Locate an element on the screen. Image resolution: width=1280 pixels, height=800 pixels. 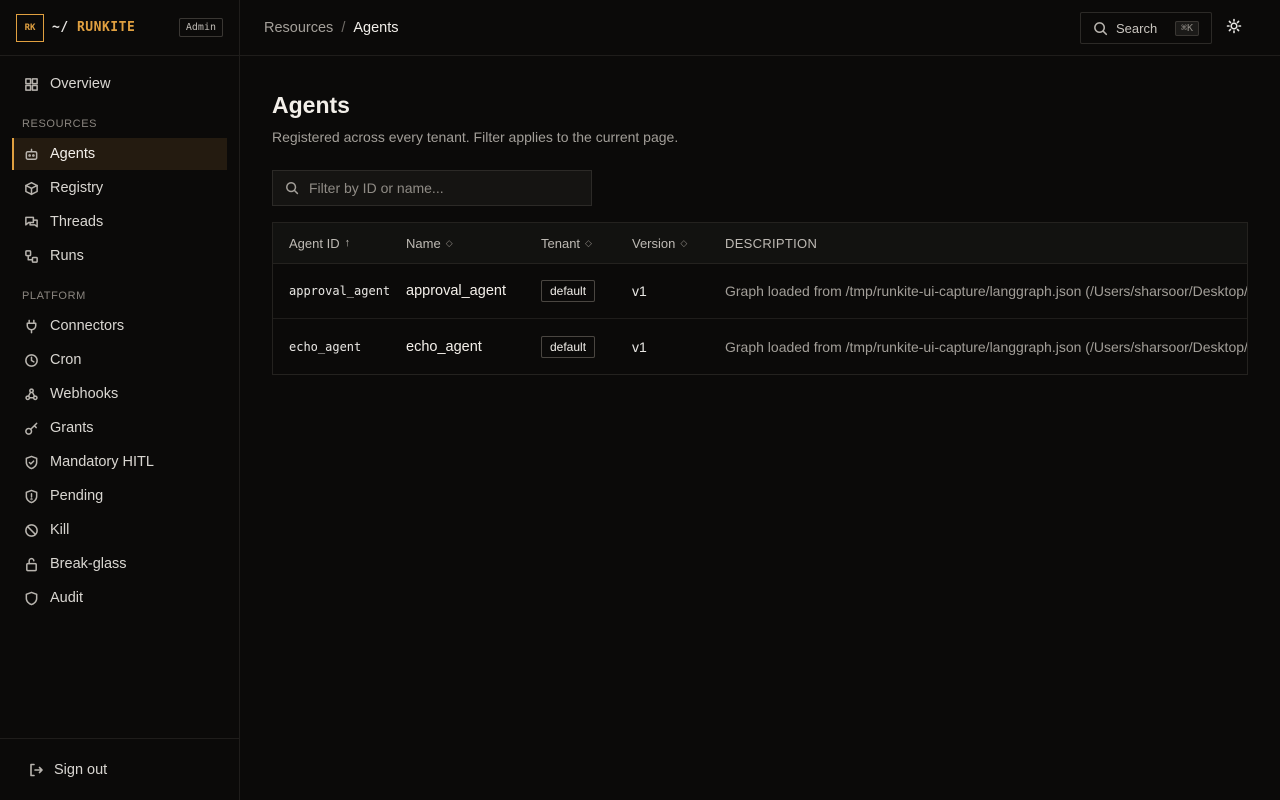
agent-name-cell: echo_agent is located at coordinates (444, 346).